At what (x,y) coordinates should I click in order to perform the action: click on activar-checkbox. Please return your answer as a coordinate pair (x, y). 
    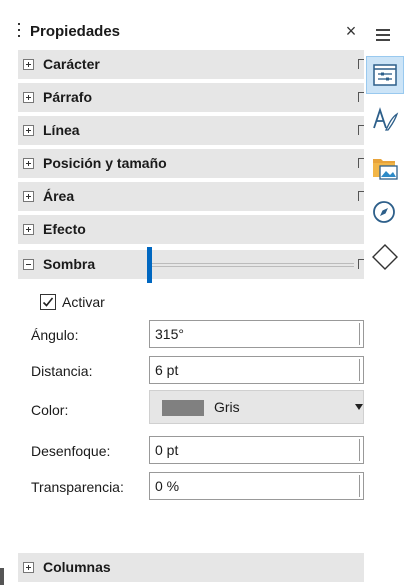
    Looking at the image, I should click on (48, 302).